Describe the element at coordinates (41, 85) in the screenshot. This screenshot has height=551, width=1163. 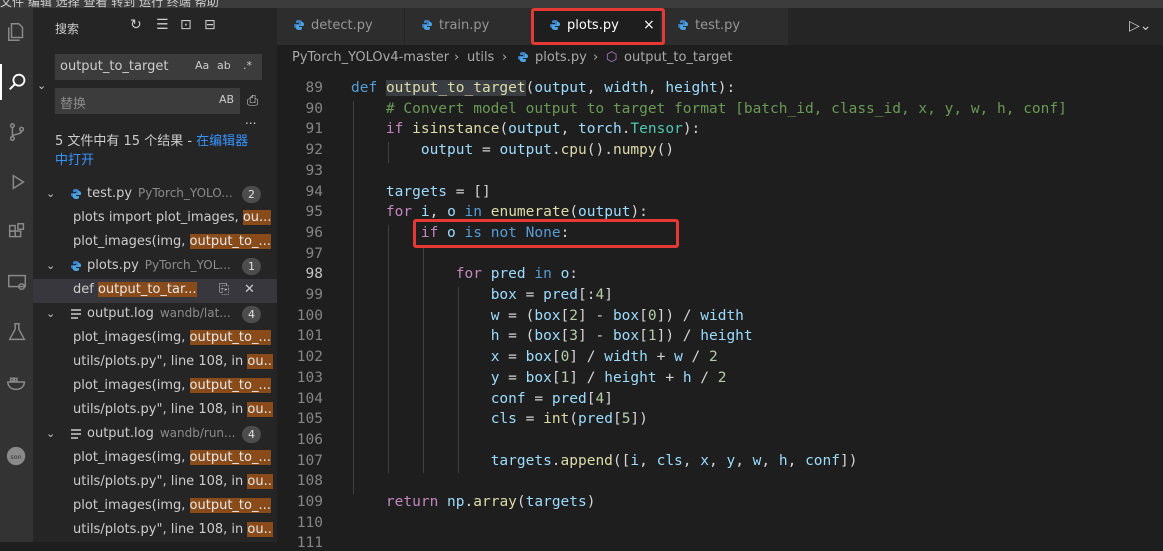
I see `toggle-replace-chevron-icon: ⌄` at that location.